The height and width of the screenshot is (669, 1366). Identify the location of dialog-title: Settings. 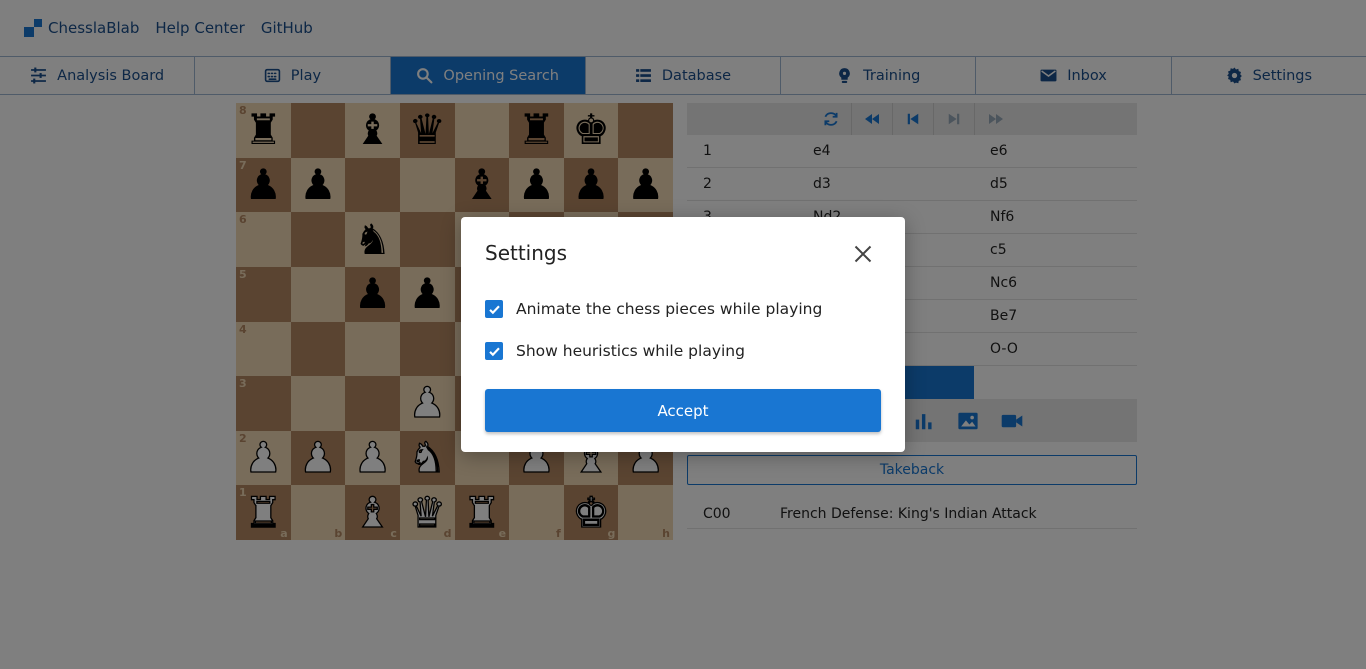
(526, 253).